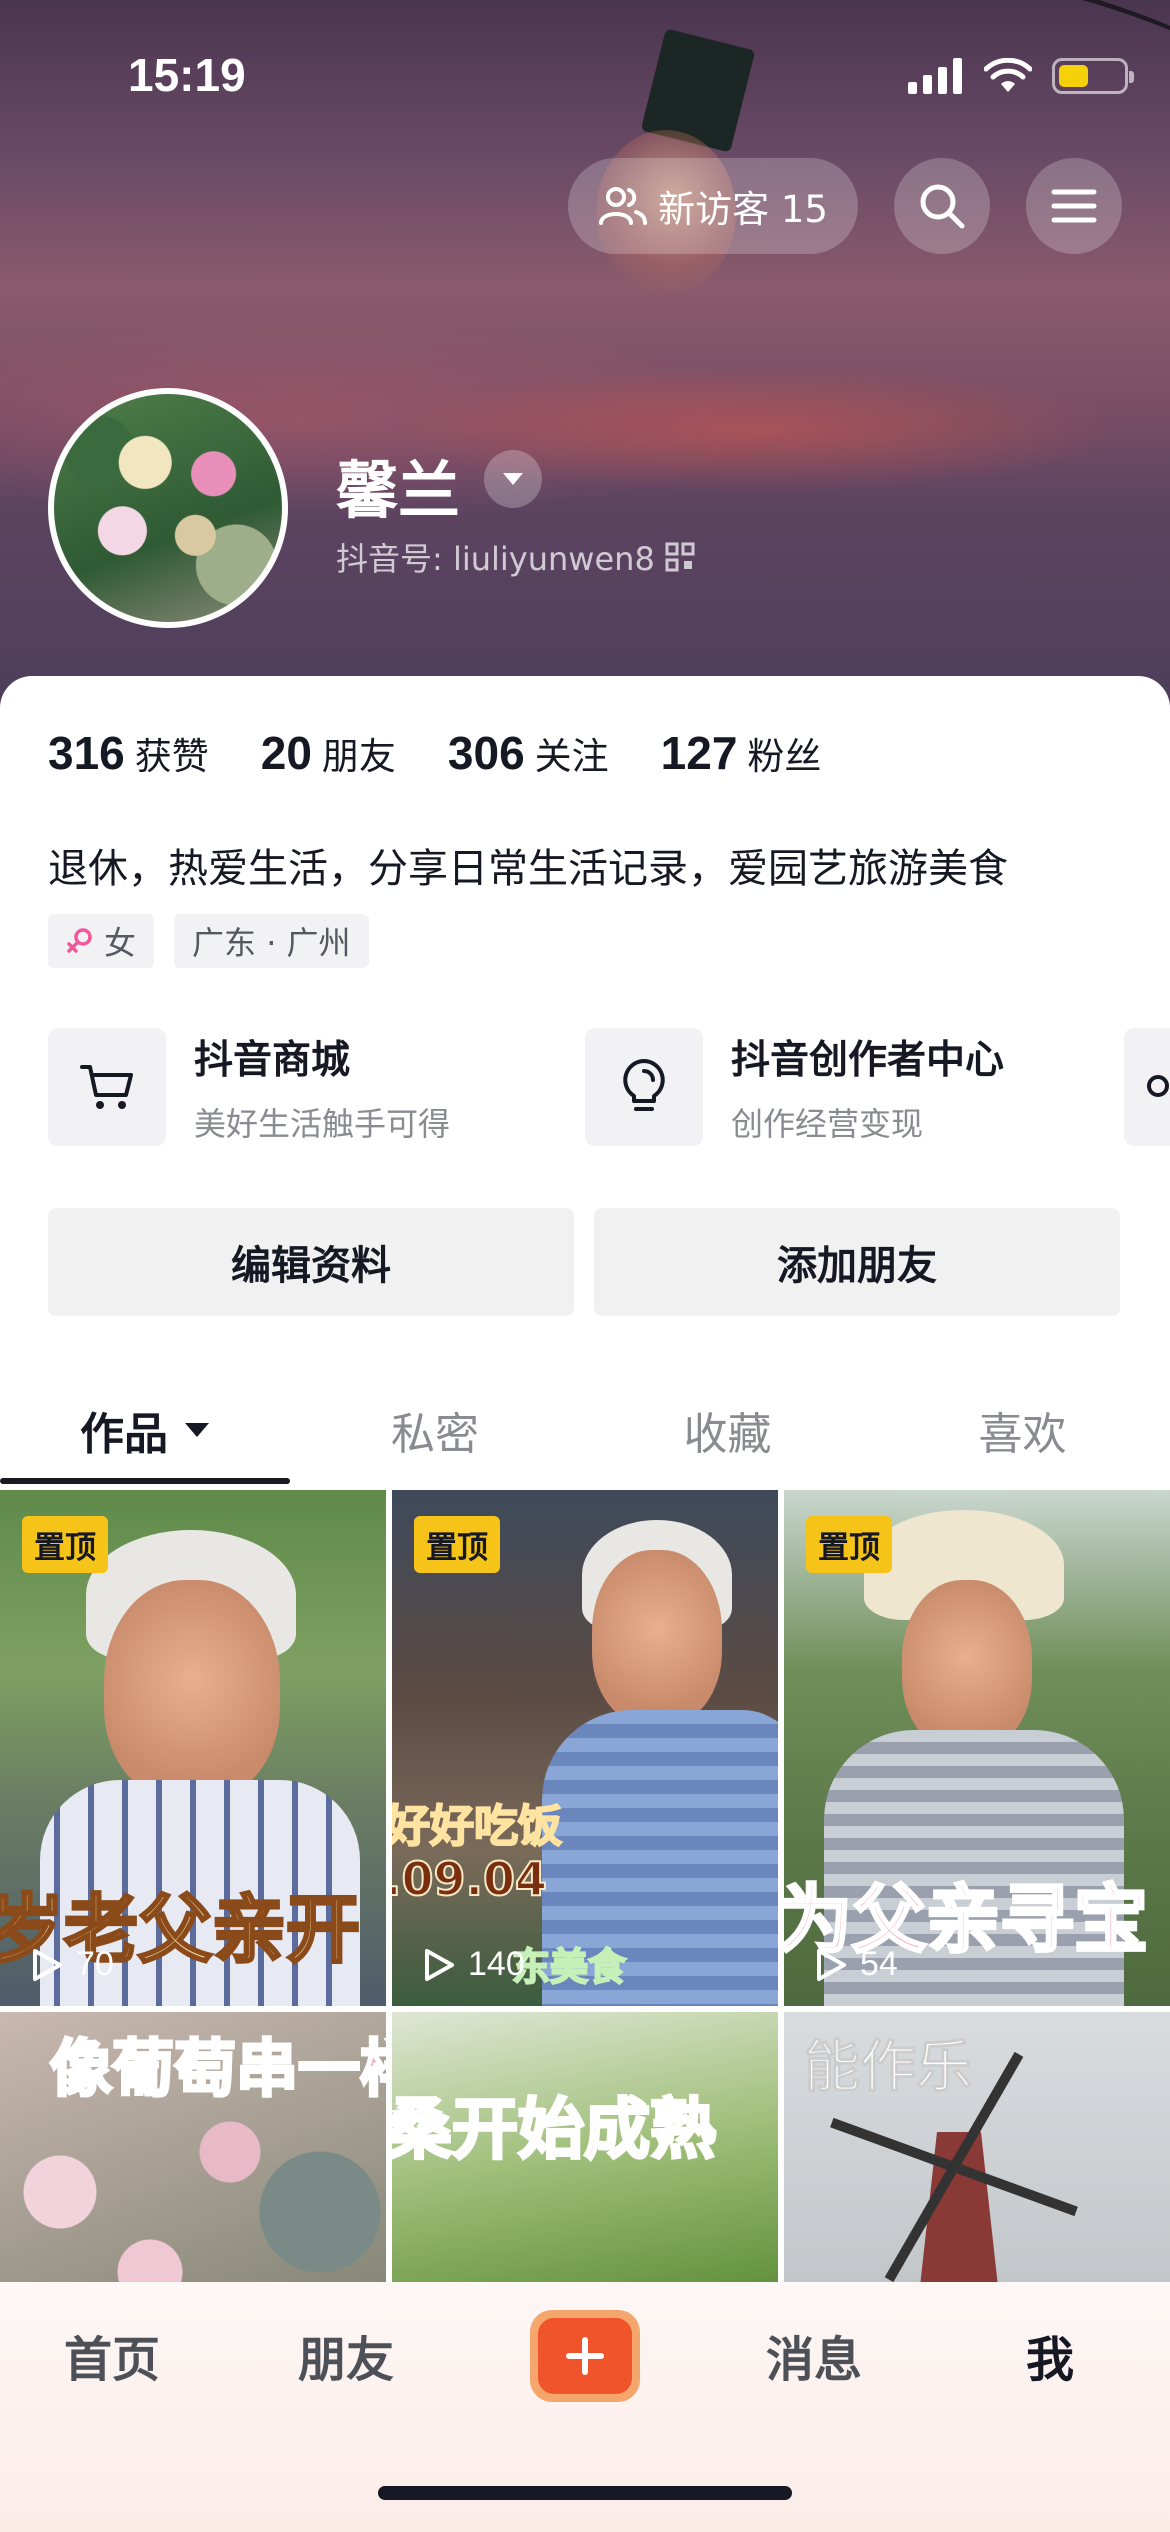 The height and width of the screenshot is (2532, 1170). What do you see at coordinates (827, 1124) in the screenshot?
I see `service-subtitle: 创作经营变现` at bounding box center [827, 1124].